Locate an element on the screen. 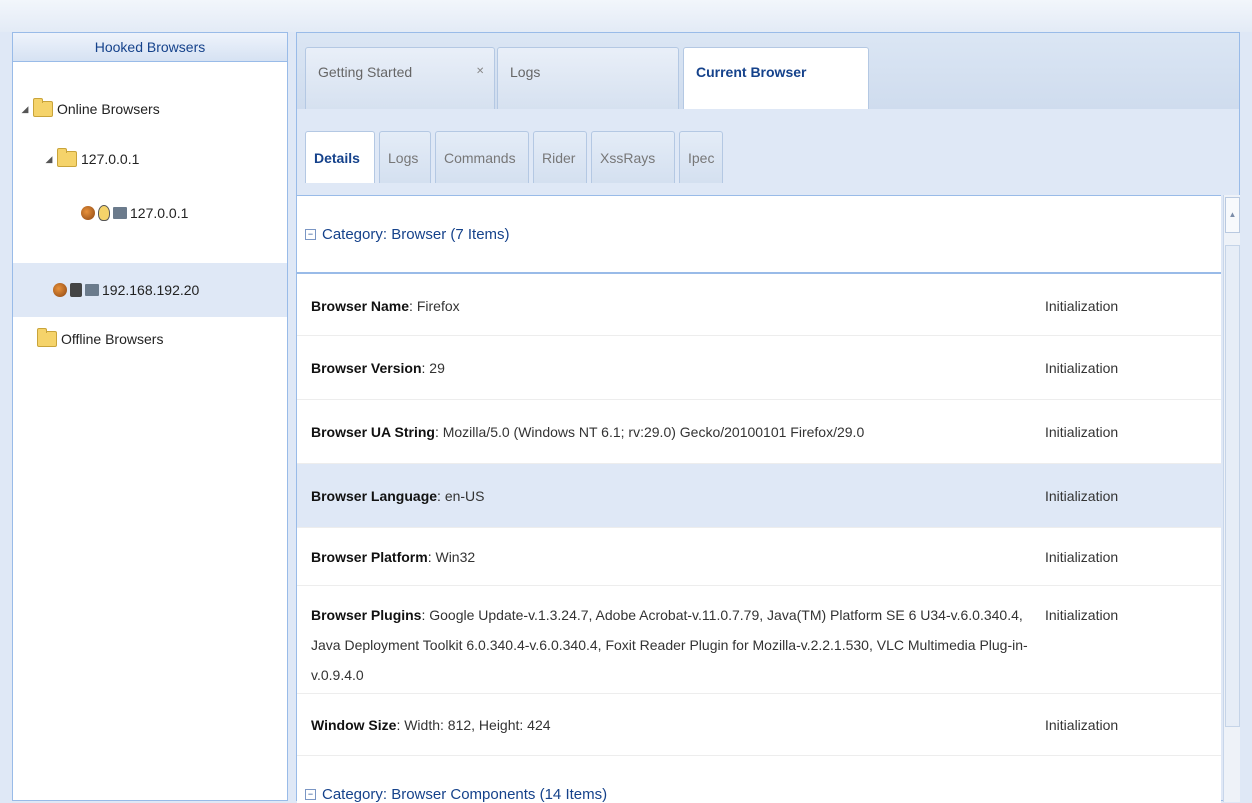 The image size is (1252, 803). tree-online-label: Online Browsers is located at coordinates (108, 109).